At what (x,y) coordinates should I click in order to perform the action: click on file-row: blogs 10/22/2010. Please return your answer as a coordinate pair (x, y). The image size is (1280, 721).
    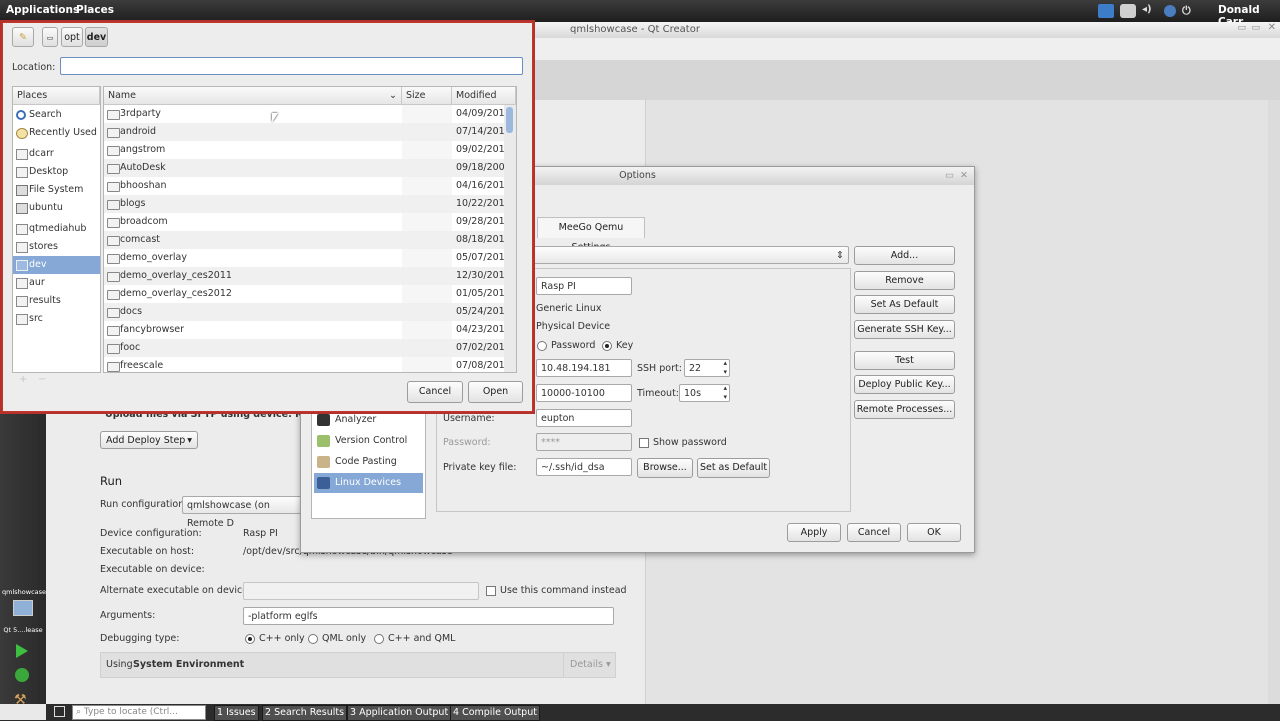
    Looking at the image, I should click on (310, 204).